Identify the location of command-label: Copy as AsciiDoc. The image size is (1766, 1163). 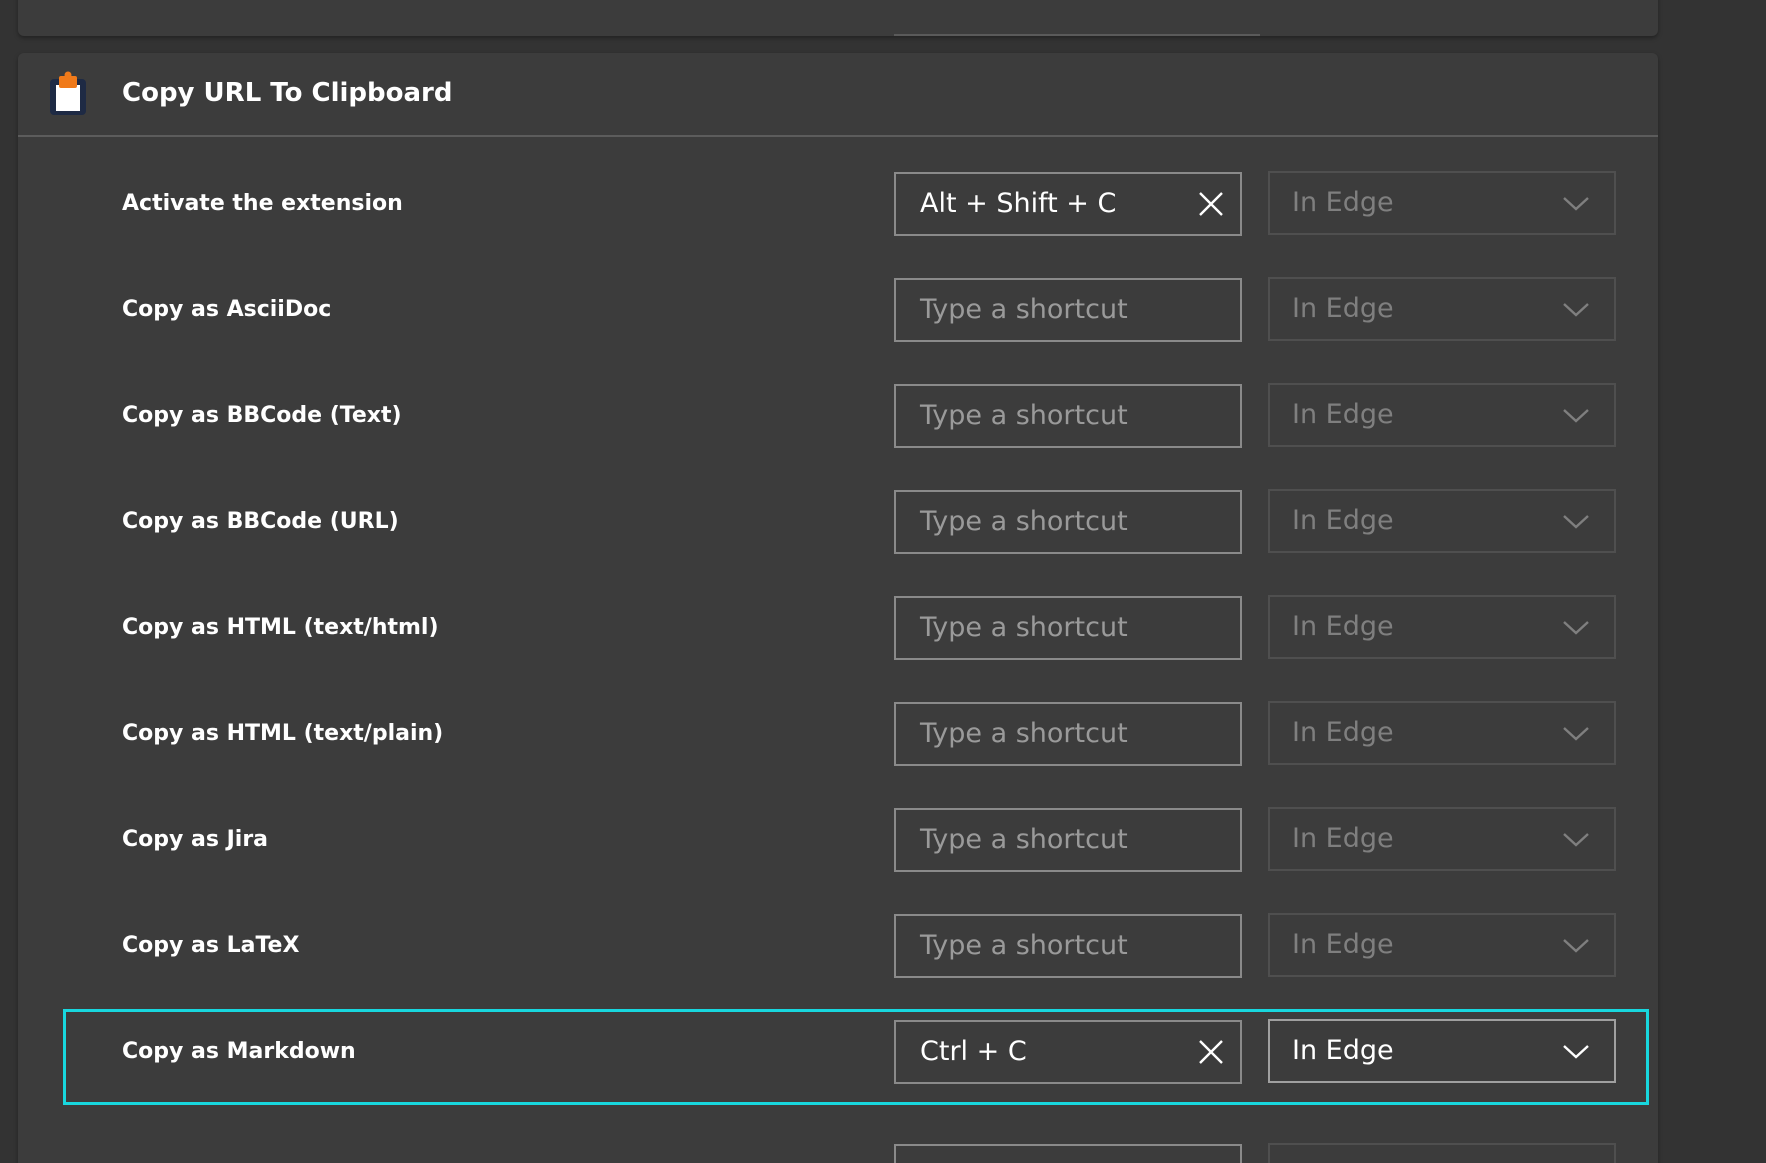
(227, 309).